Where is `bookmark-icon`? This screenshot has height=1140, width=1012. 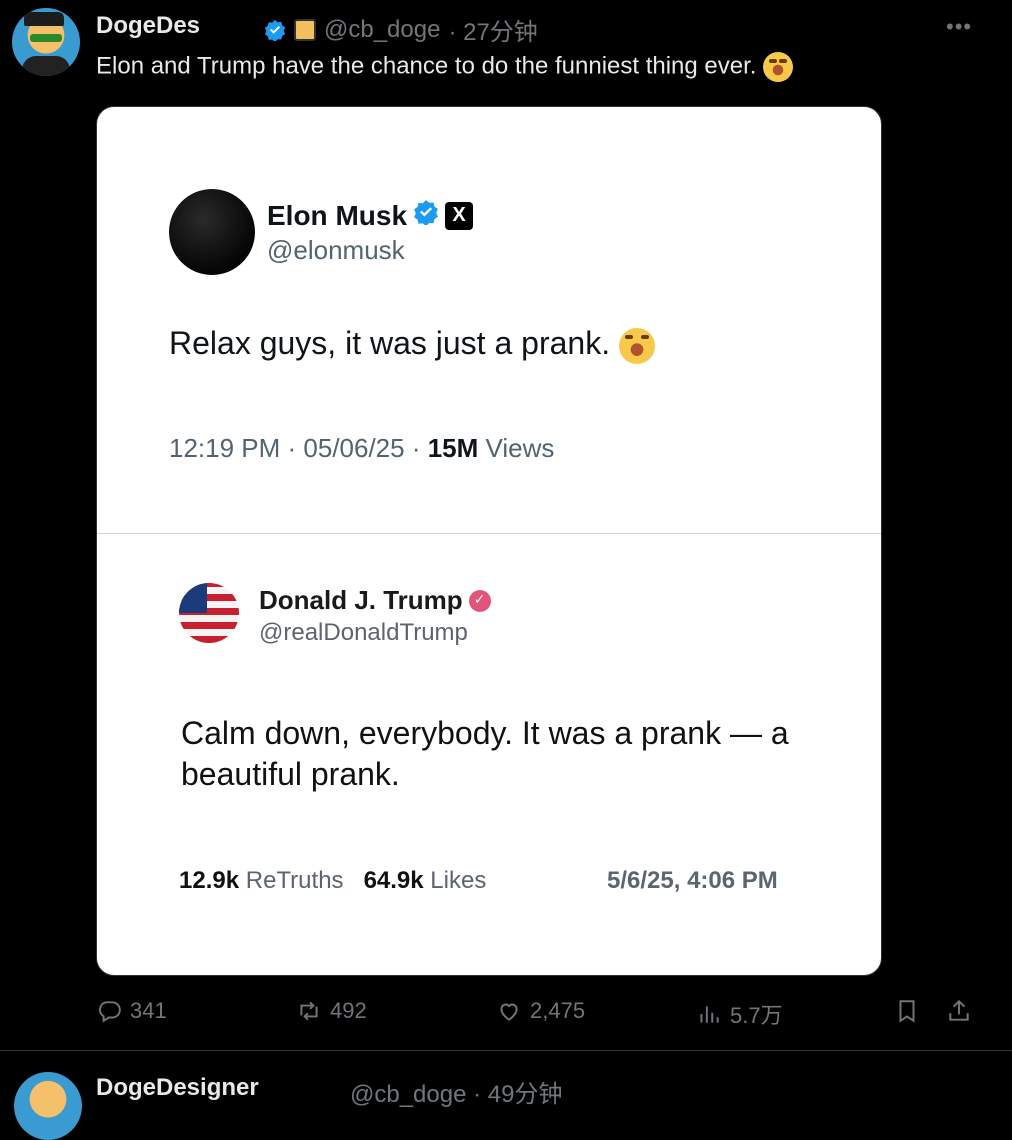
bookmark-icon is located at coordinates (907, 1011).